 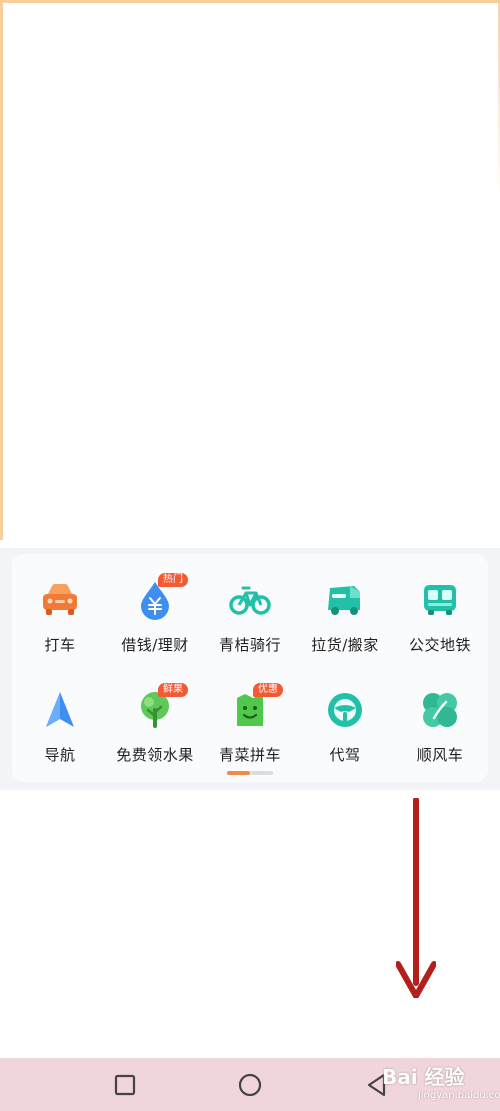 I want to click on circle-icon, so click(x=250, y=1085).